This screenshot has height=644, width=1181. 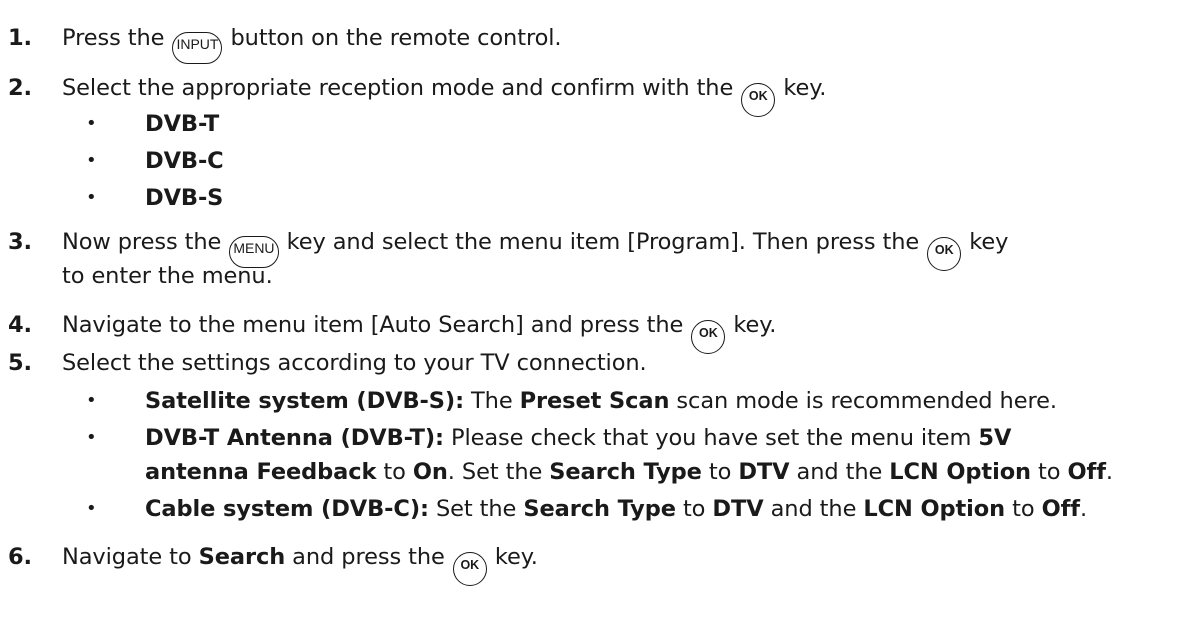 I want to click on step-number: 4., so click(x=20, y=325).